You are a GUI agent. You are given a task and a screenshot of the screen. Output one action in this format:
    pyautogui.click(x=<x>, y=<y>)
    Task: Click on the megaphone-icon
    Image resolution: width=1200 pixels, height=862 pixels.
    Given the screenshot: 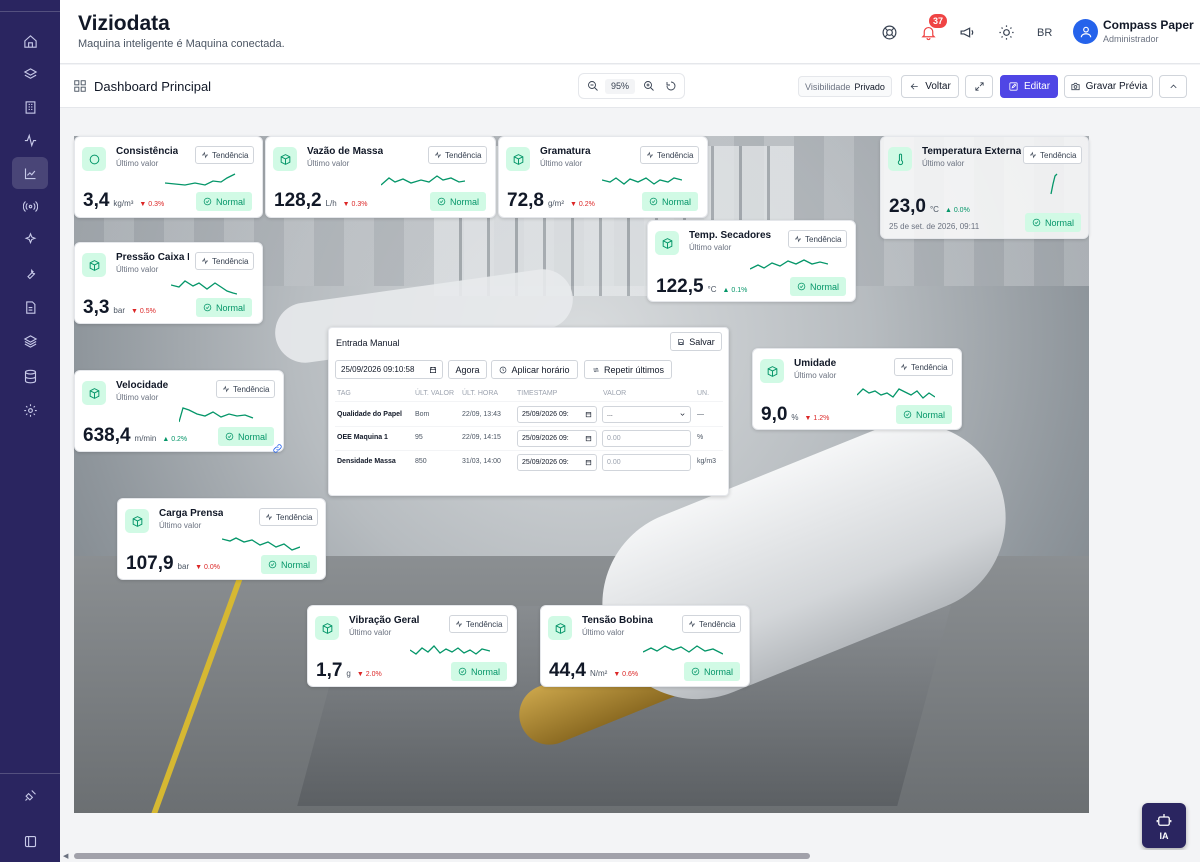 What is the action you would take?
    pyautogui.click(x=967, y=32)
    